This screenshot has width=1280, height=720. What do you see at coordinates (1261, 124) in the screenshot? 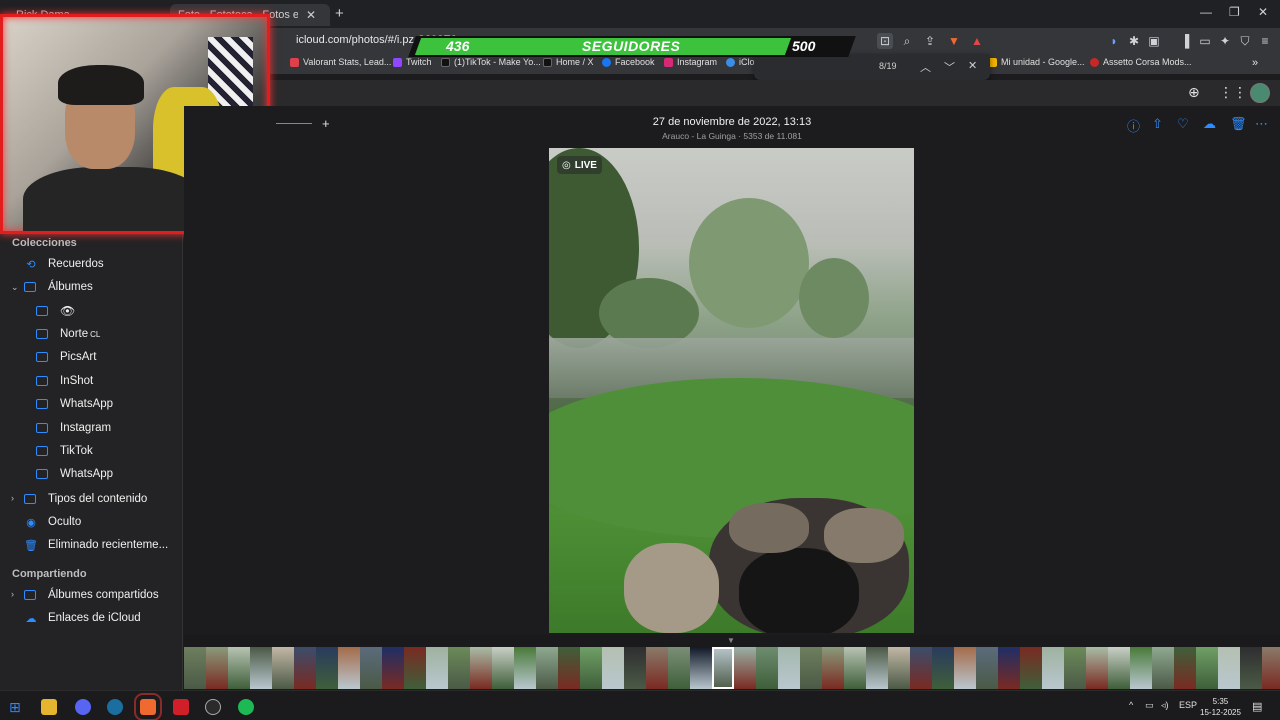
I see `more-icon: ⋯` at bounding box center [1261, 124].